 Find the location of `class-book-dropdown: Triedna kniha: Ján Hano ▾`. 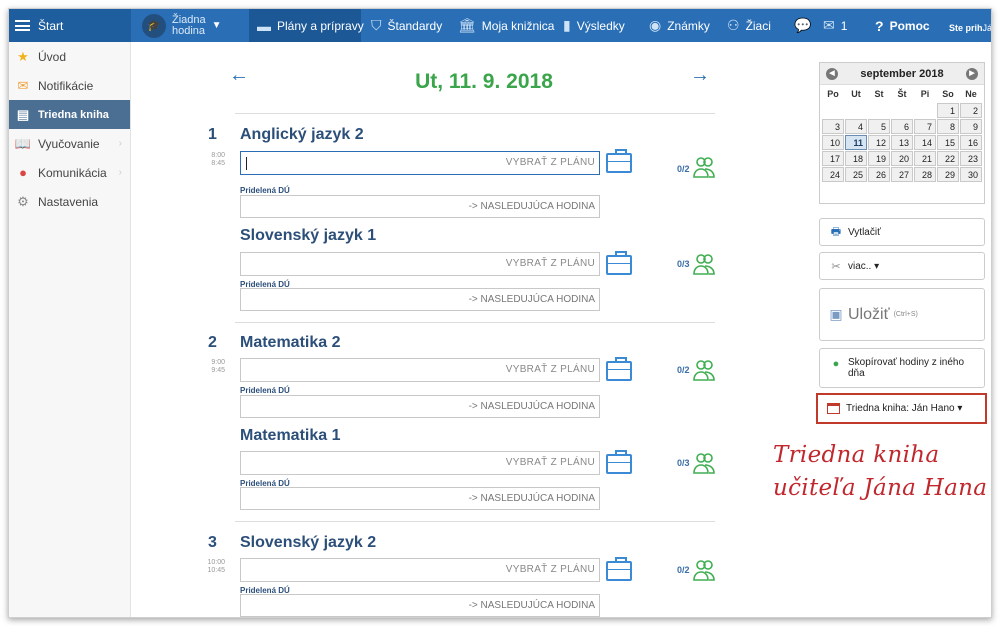

class-book-dropdown: Triedna kniha: Ján Hano ▾ is located at coordinates (901, 408).